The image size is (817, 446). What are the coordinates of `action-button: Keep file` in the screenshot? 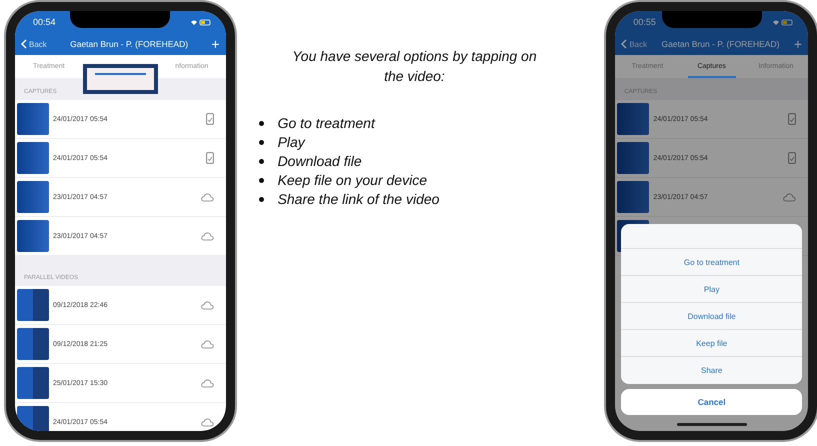 It's located at (711, 343).